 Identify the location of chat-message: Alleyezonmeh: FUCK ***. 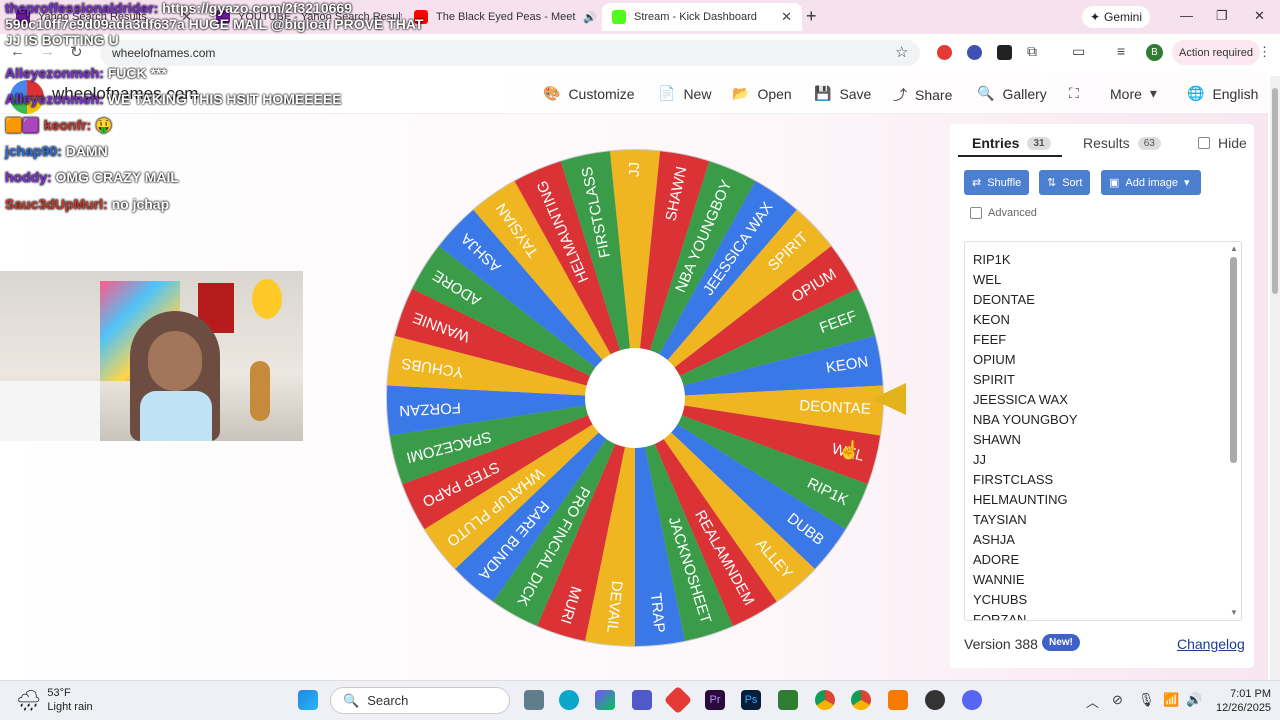
(86, 73).